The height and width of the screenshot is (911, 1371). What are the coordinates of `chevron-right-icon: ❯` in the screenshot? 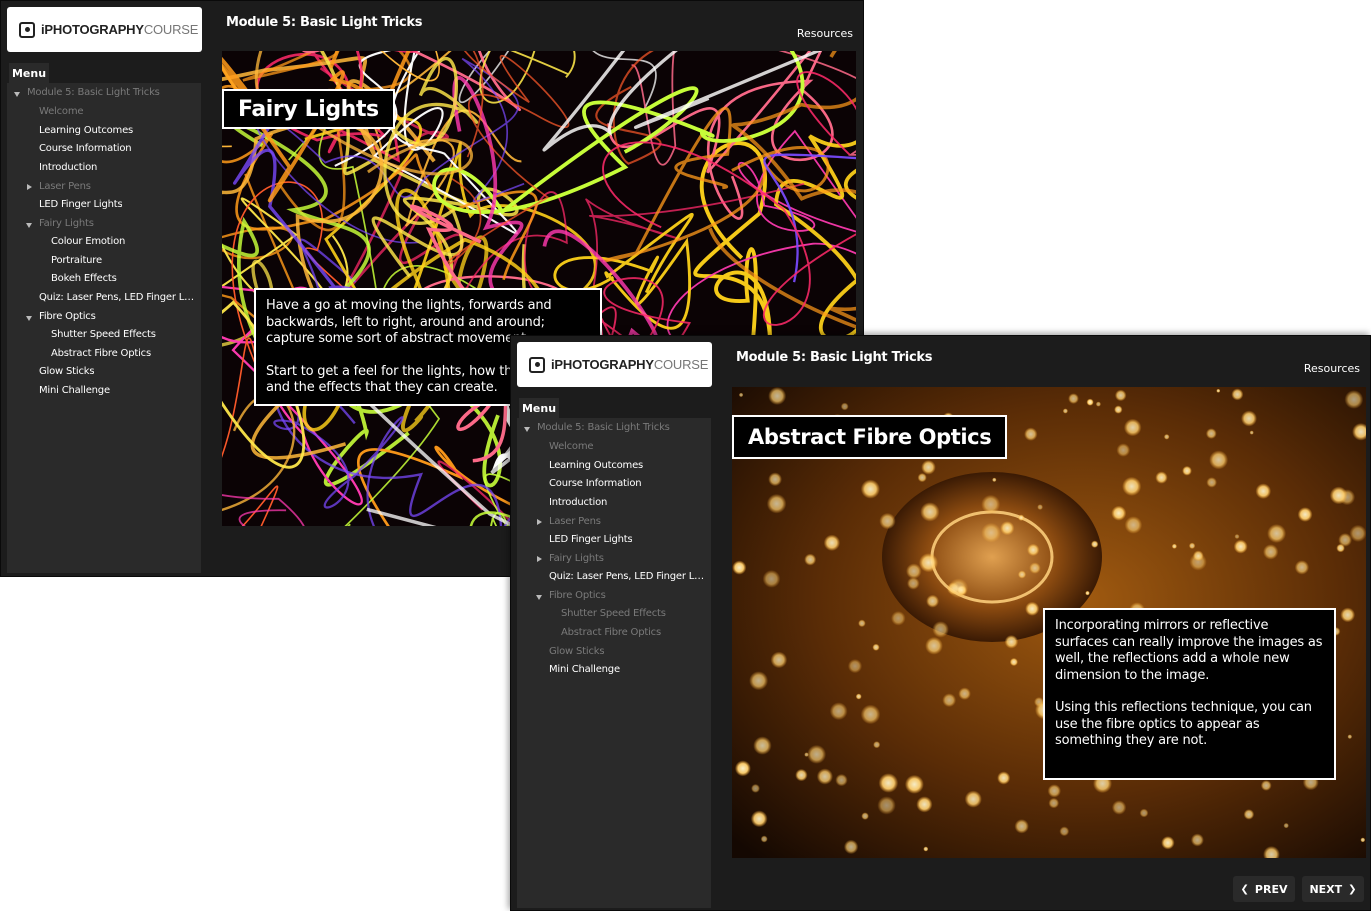 It's located at (1352, 889).